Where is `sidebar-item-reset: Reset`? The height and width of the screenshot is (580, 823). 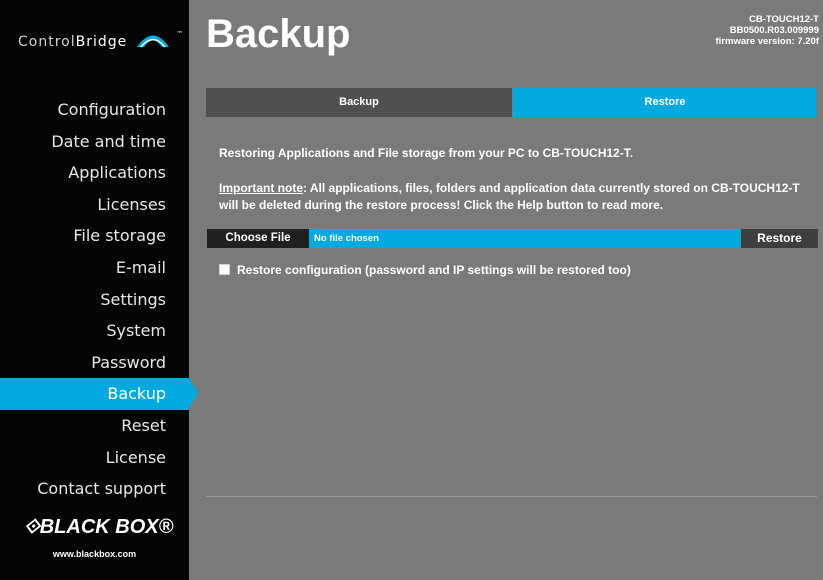
sidebar-item-reset: Reset is located at coordinates (94, 426).